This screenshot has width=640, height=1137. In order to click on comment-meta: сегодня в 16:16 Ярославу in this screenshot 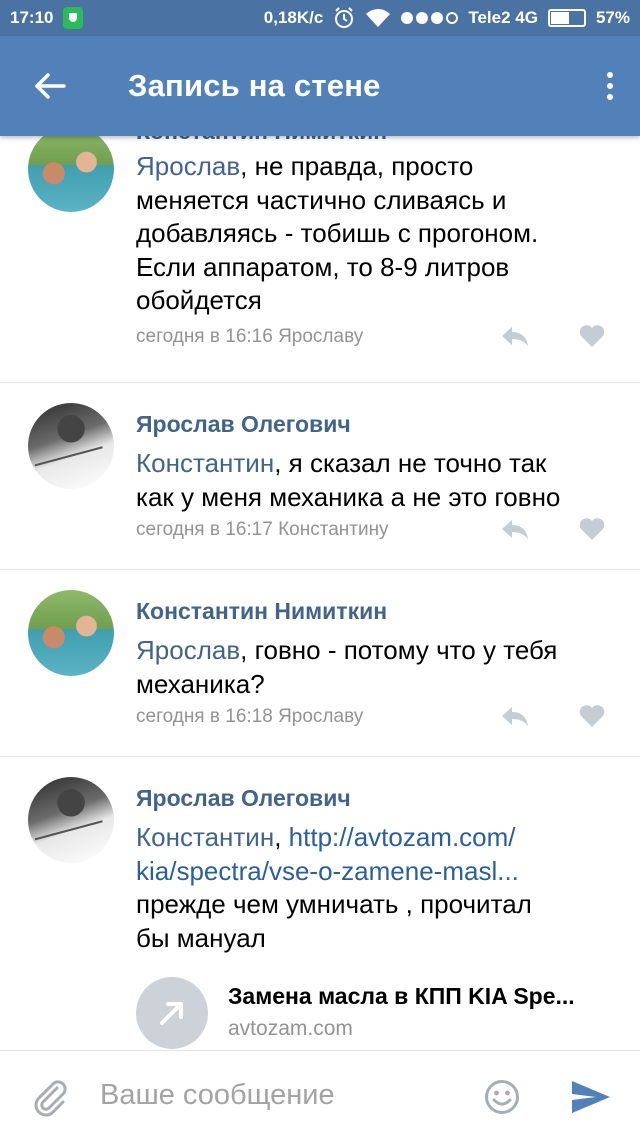, I will do `click(250, 336)`.